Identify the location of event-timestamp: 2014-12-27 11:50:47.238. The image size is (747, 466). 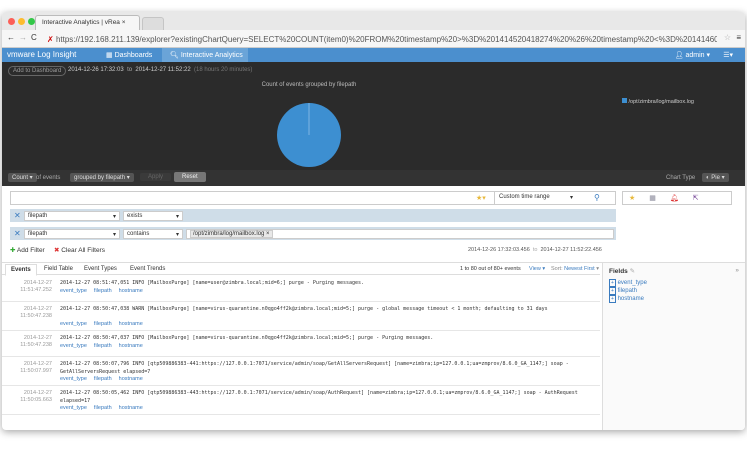
(36, 341).